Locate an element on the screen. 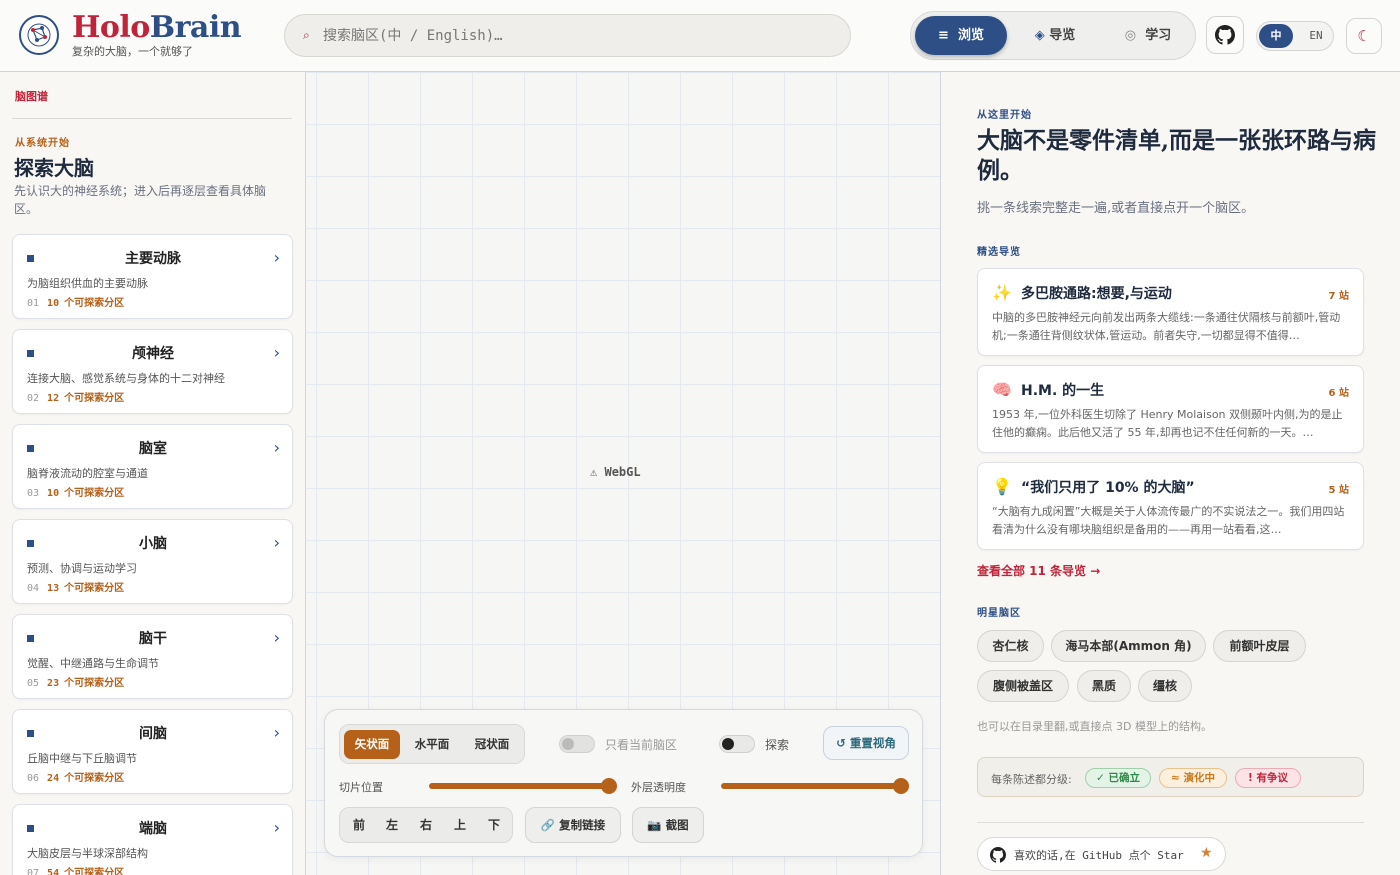 This screenshot has height=875, width=1400. mode-tour-label: 导览 is located at coordinates (1062, 35).